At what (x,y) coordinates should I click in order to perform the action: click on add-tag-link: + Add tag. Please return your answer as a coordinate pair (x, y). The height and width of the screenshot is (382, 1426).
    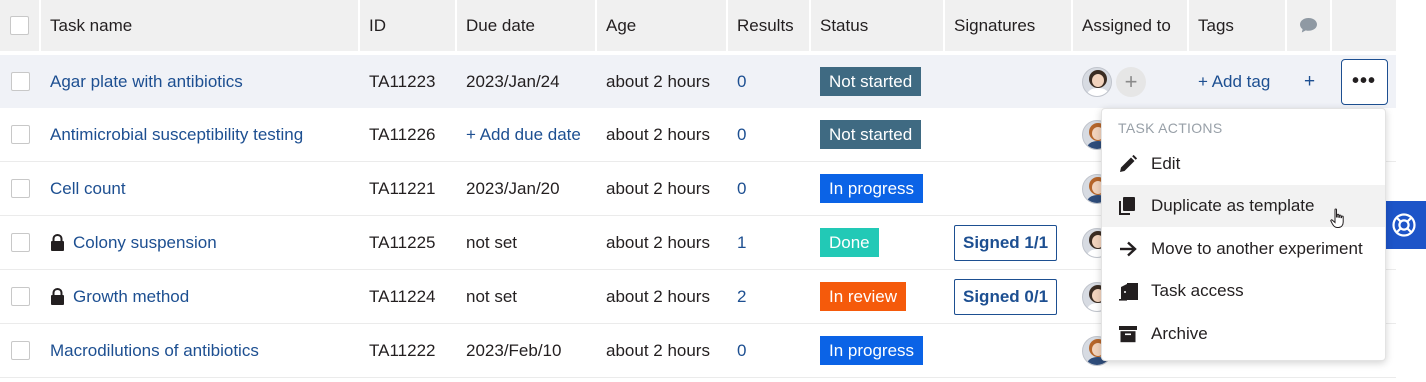
    Looking at the image, I should click on (1234, 82).